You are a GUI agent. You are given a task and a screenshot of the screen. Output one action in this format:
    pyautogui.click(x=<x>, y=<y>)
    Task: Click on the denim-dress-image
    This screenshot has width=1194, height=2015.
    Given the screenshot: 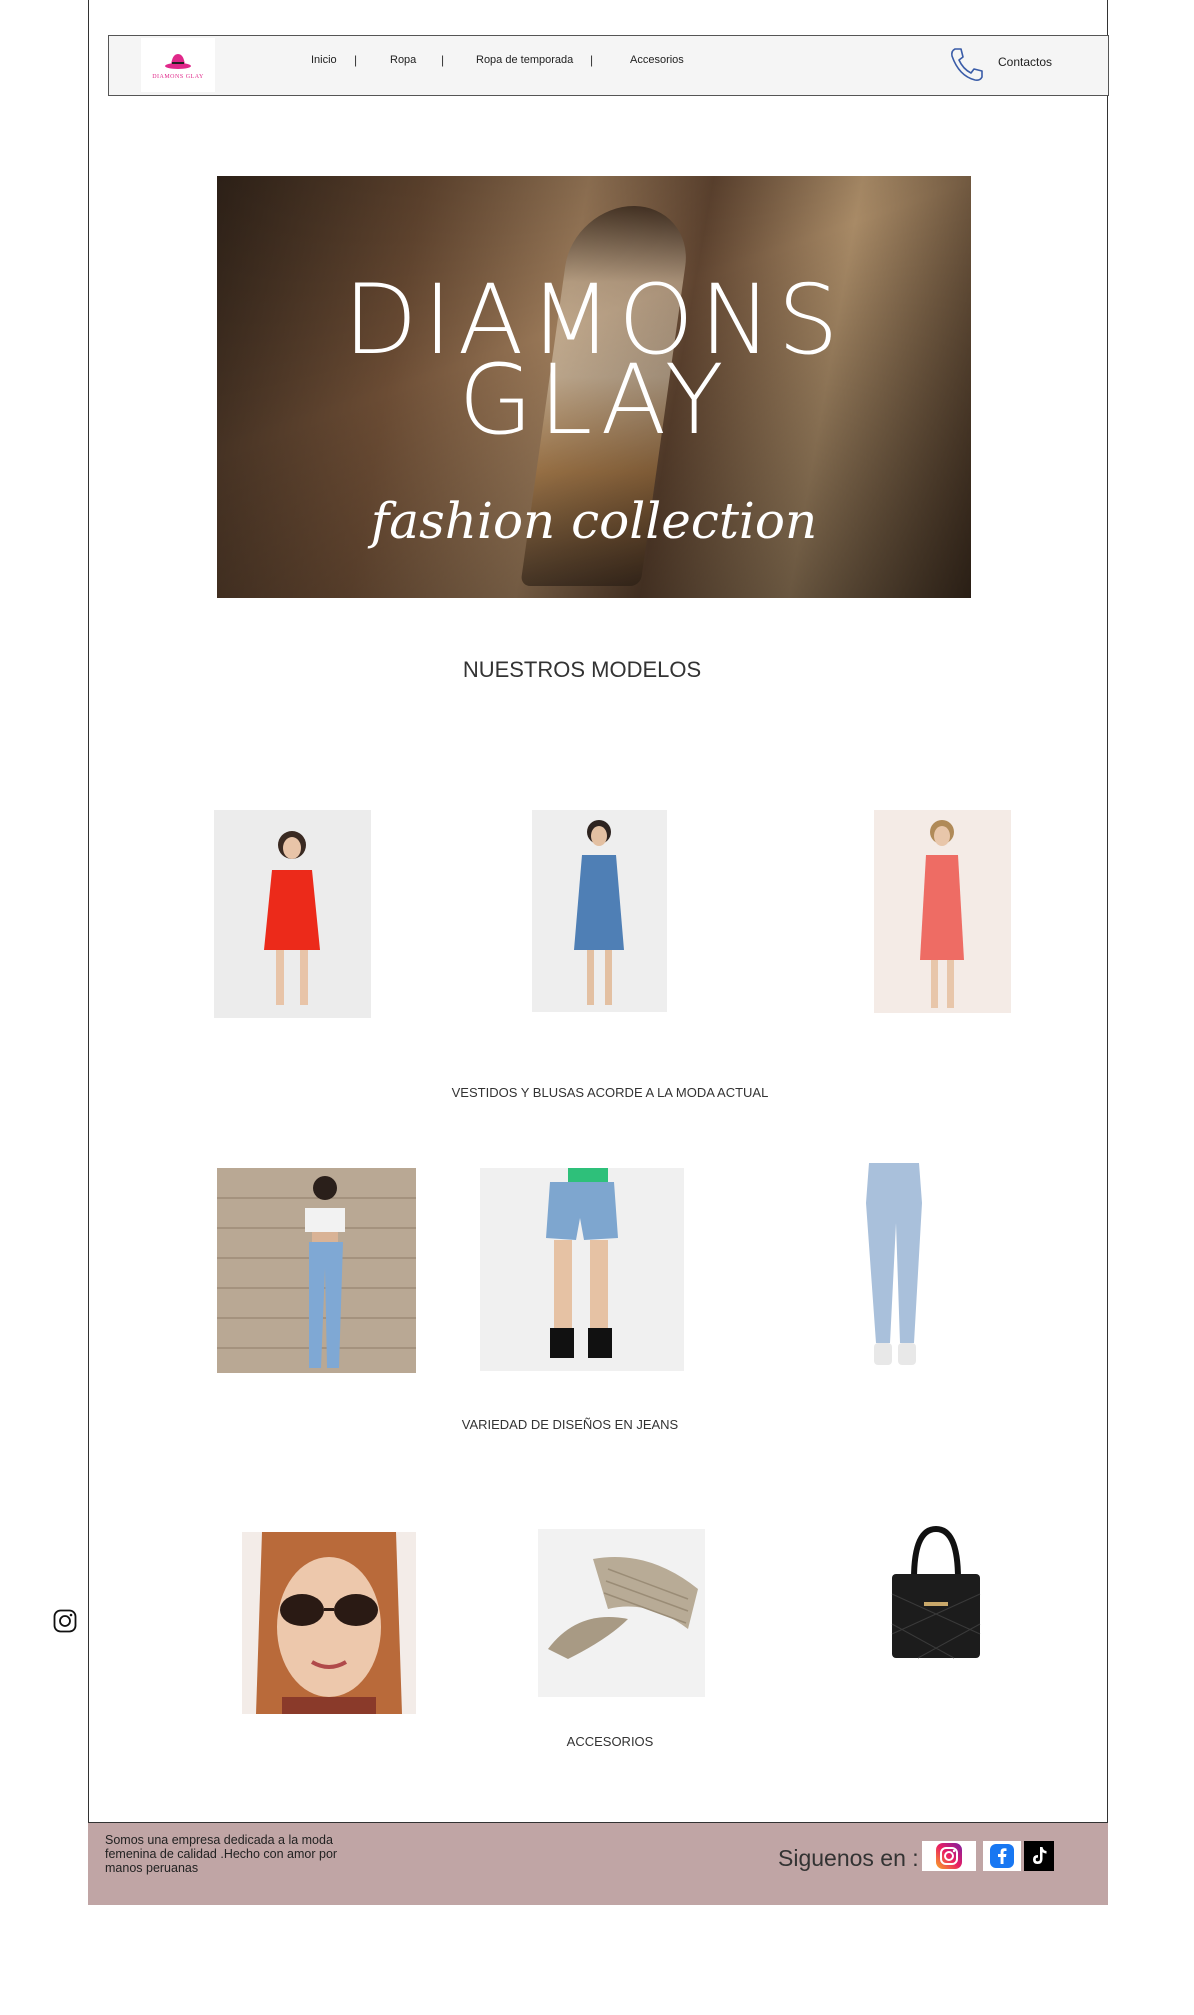 What is the action you would take?
    pyautogui.click(x=599, y=912)
    